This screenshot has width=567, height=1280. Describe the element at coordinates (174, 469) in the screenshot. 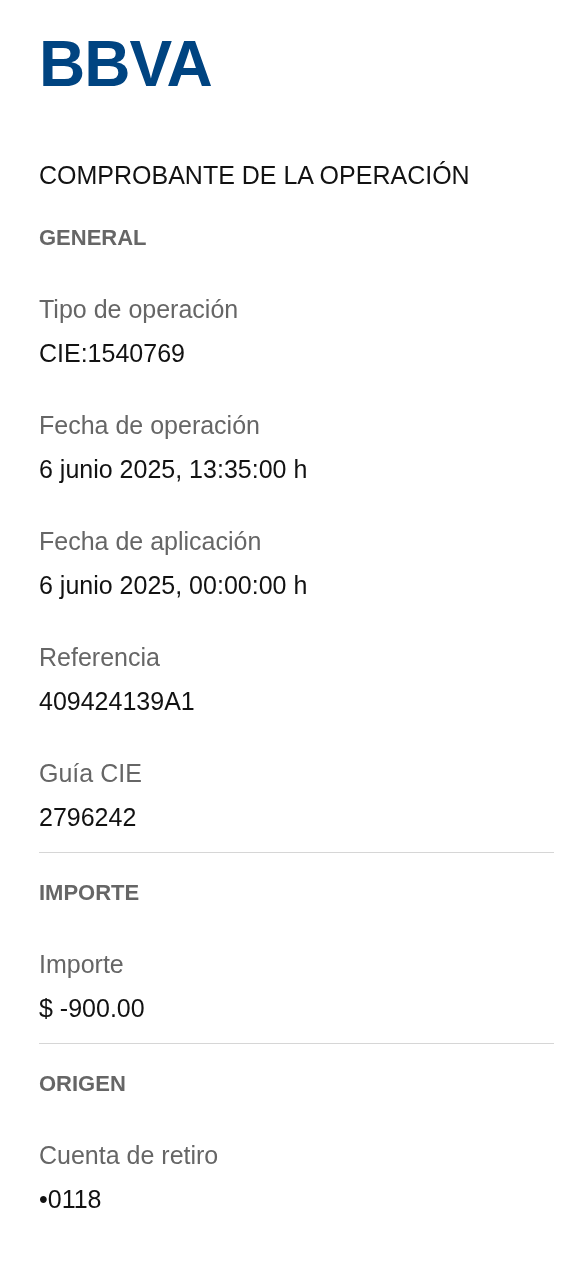

I see `field-value: 6 junio 2025, 13:35:00 h` at that location.